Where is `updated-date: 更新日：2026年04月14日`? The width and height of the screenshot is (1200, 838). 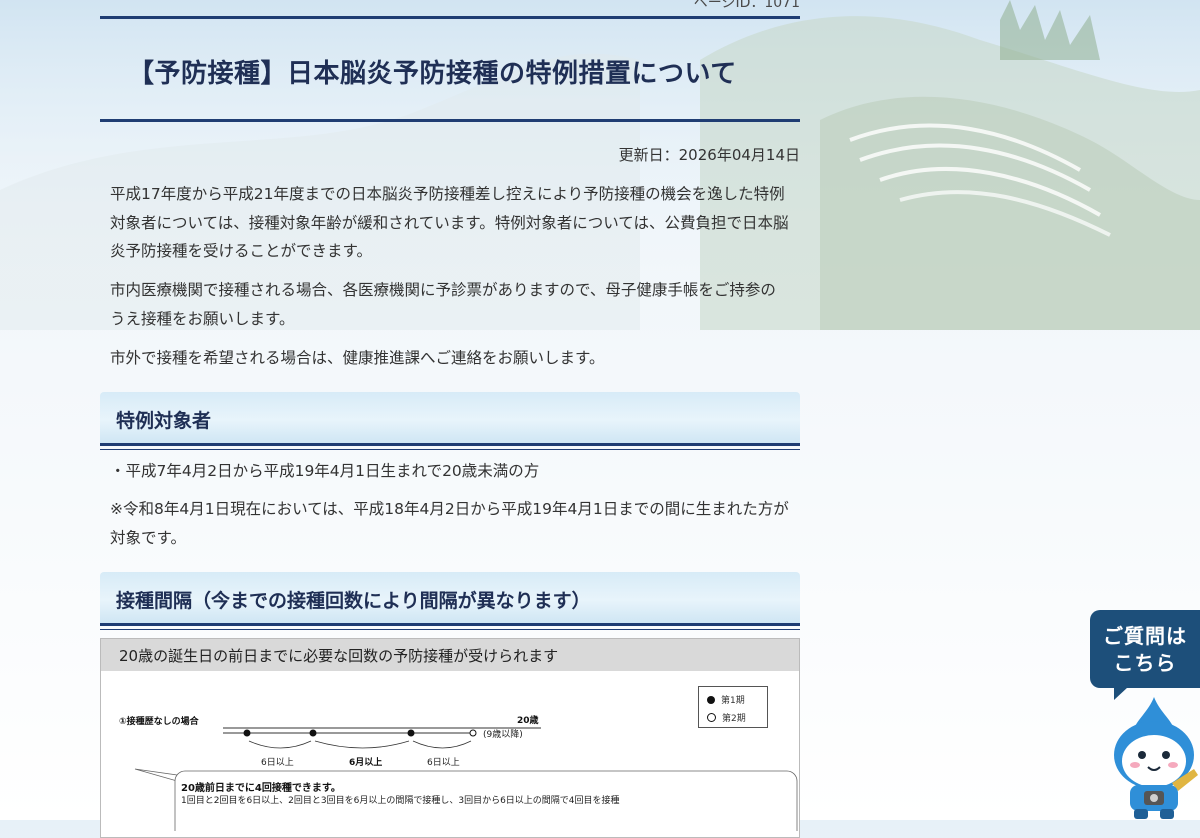
updated-date: 更新日：2026年04月14日 is located at coordinates (709, 155).